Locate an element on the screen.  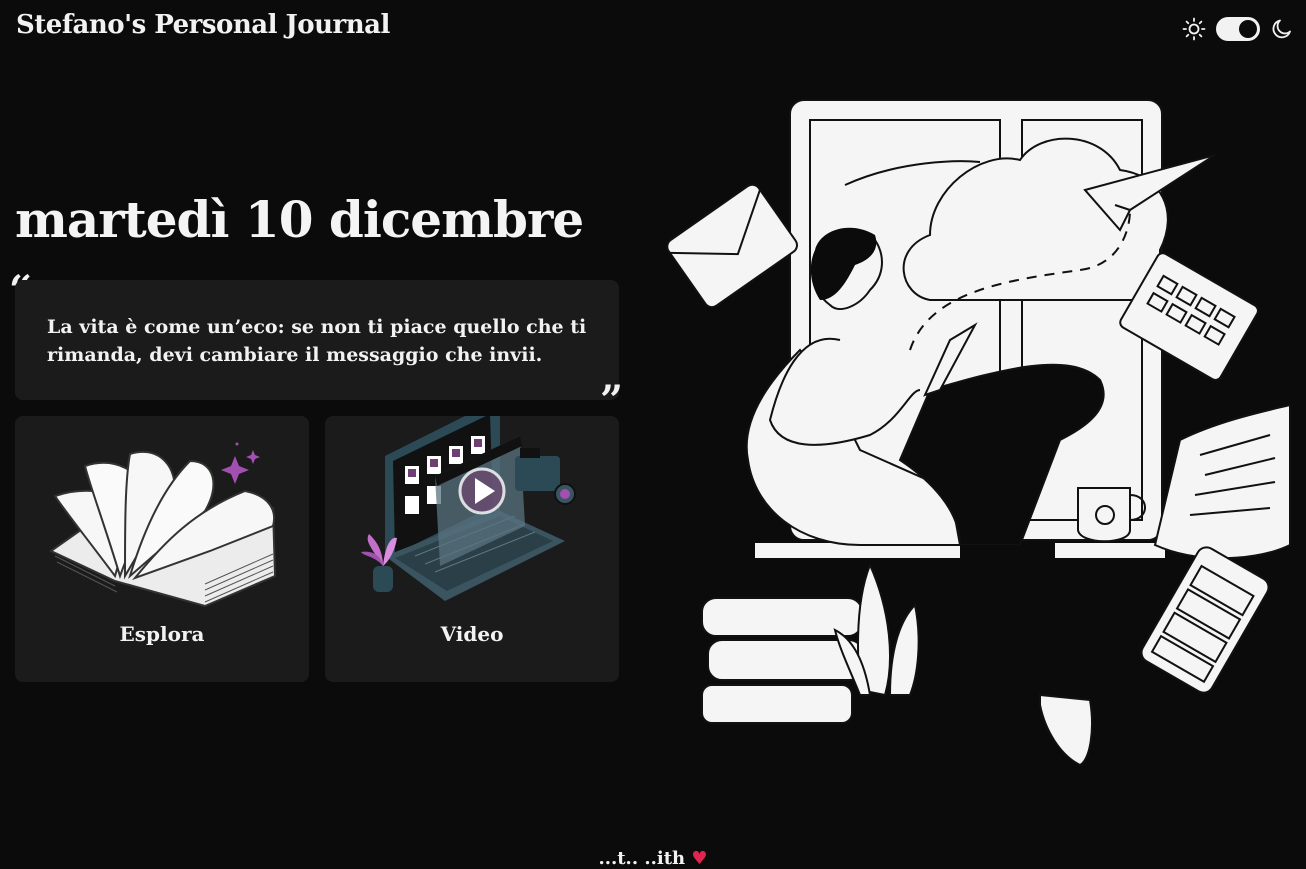
heart-icon: ♥ is located at coordinates (699, 858).